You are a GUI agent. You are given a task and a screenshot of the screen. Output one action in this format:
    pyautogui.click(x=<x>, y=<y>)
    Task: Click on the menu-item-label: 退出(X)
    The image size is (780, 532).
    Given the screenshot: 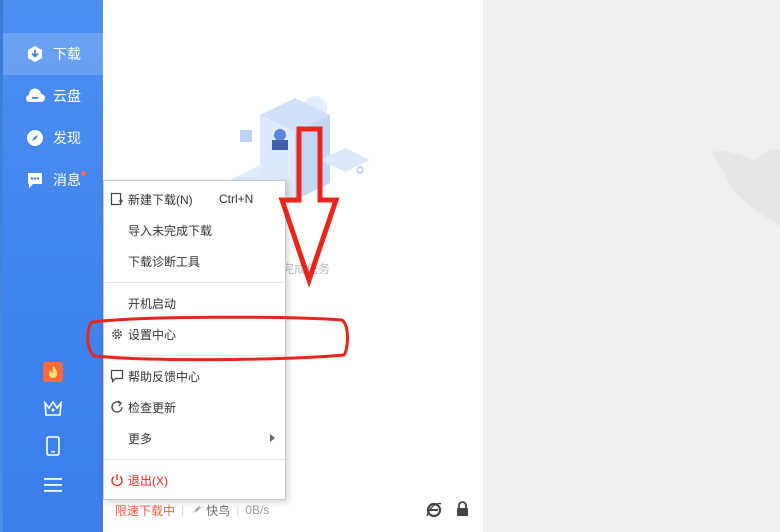 What is the action you would take?
    pyautogui.click(x=148, y=480)
    